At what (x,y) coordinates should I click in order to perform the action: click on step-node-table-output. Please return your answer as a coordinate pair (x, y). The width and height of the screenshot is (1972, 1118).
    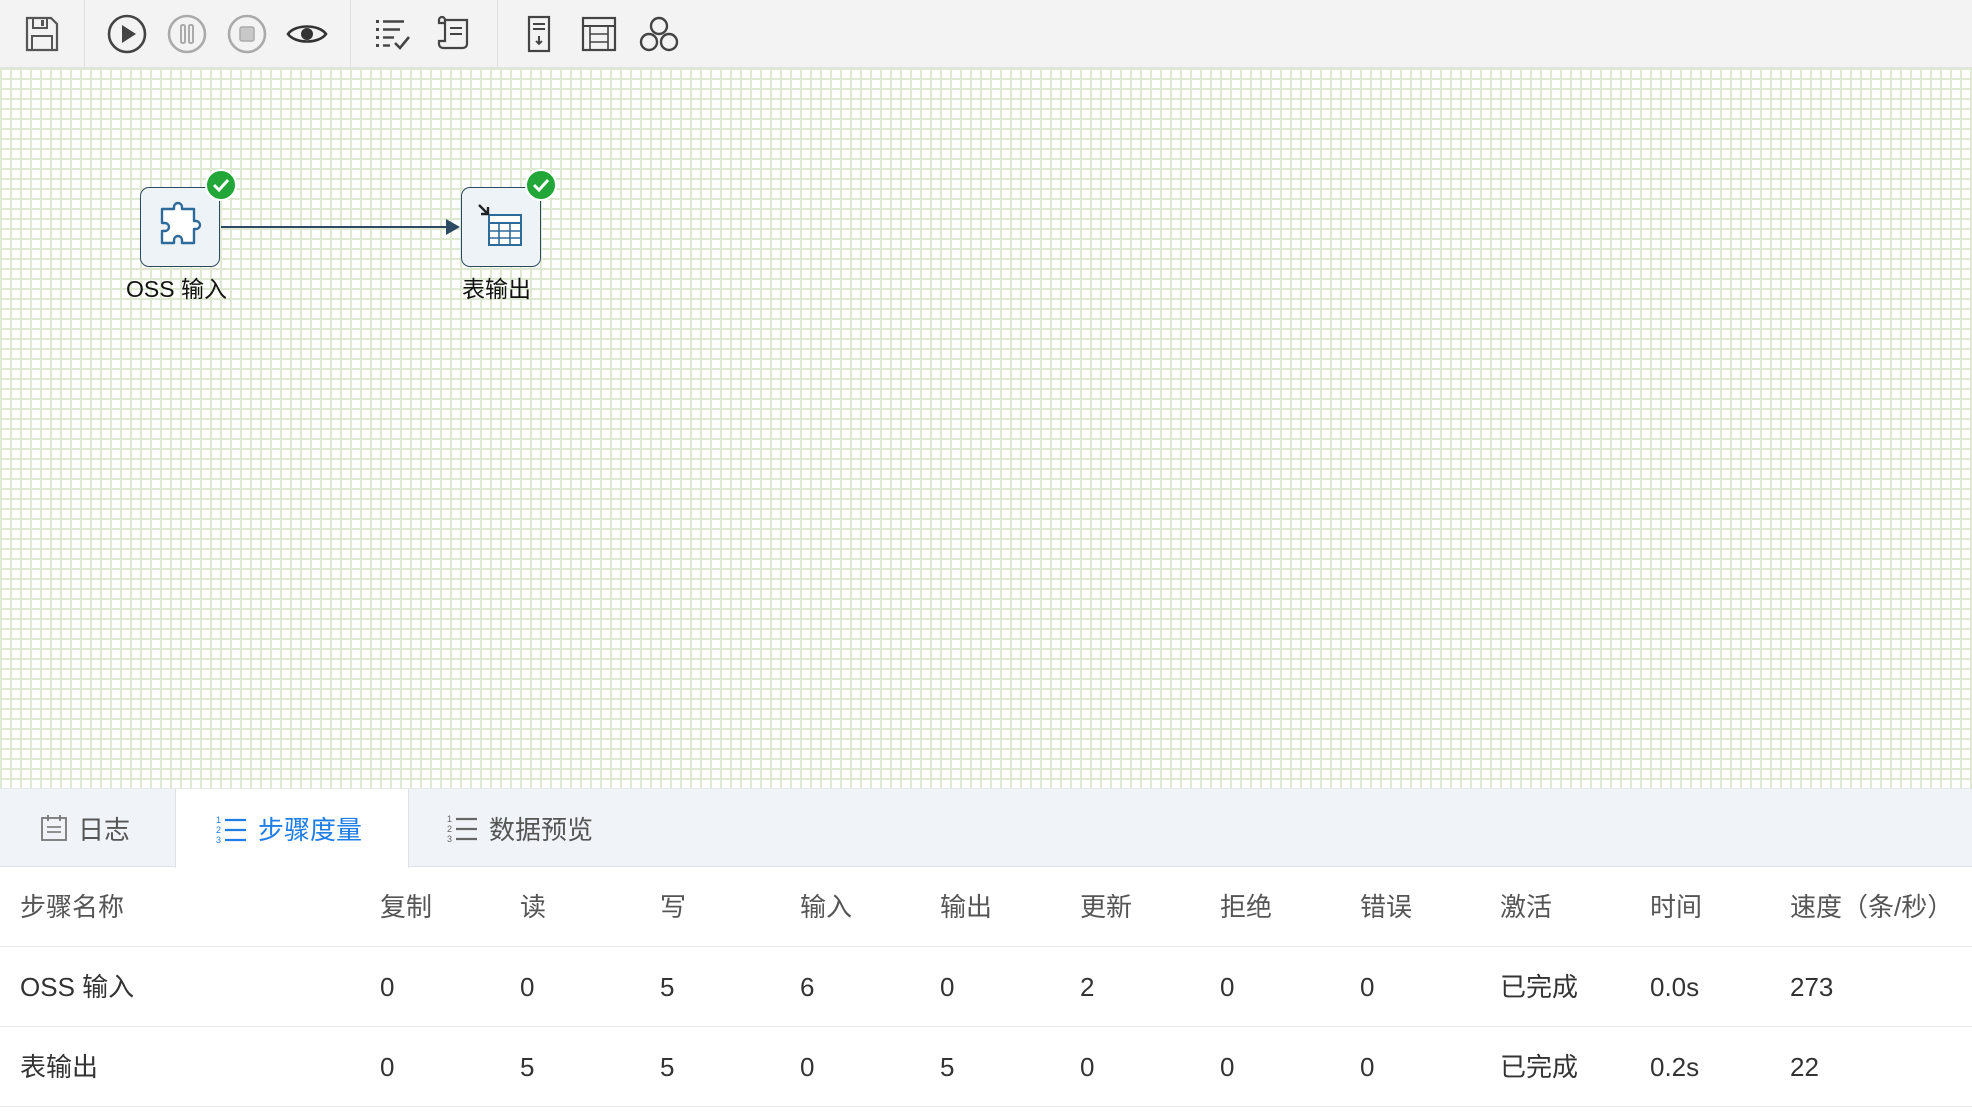
    Looking at the image, I should click on (501, 227).